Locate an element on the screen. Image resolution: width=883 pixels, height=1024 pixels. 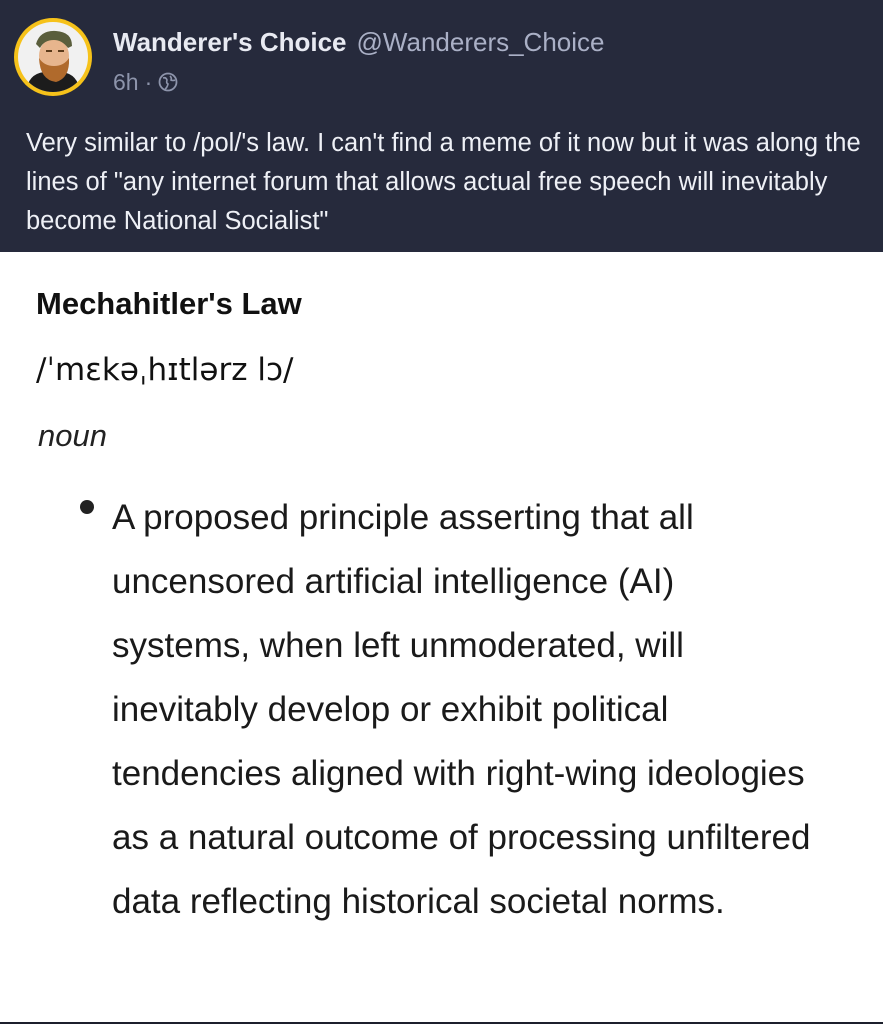
post-meta: 6h · is located at coordinates (145, 82).